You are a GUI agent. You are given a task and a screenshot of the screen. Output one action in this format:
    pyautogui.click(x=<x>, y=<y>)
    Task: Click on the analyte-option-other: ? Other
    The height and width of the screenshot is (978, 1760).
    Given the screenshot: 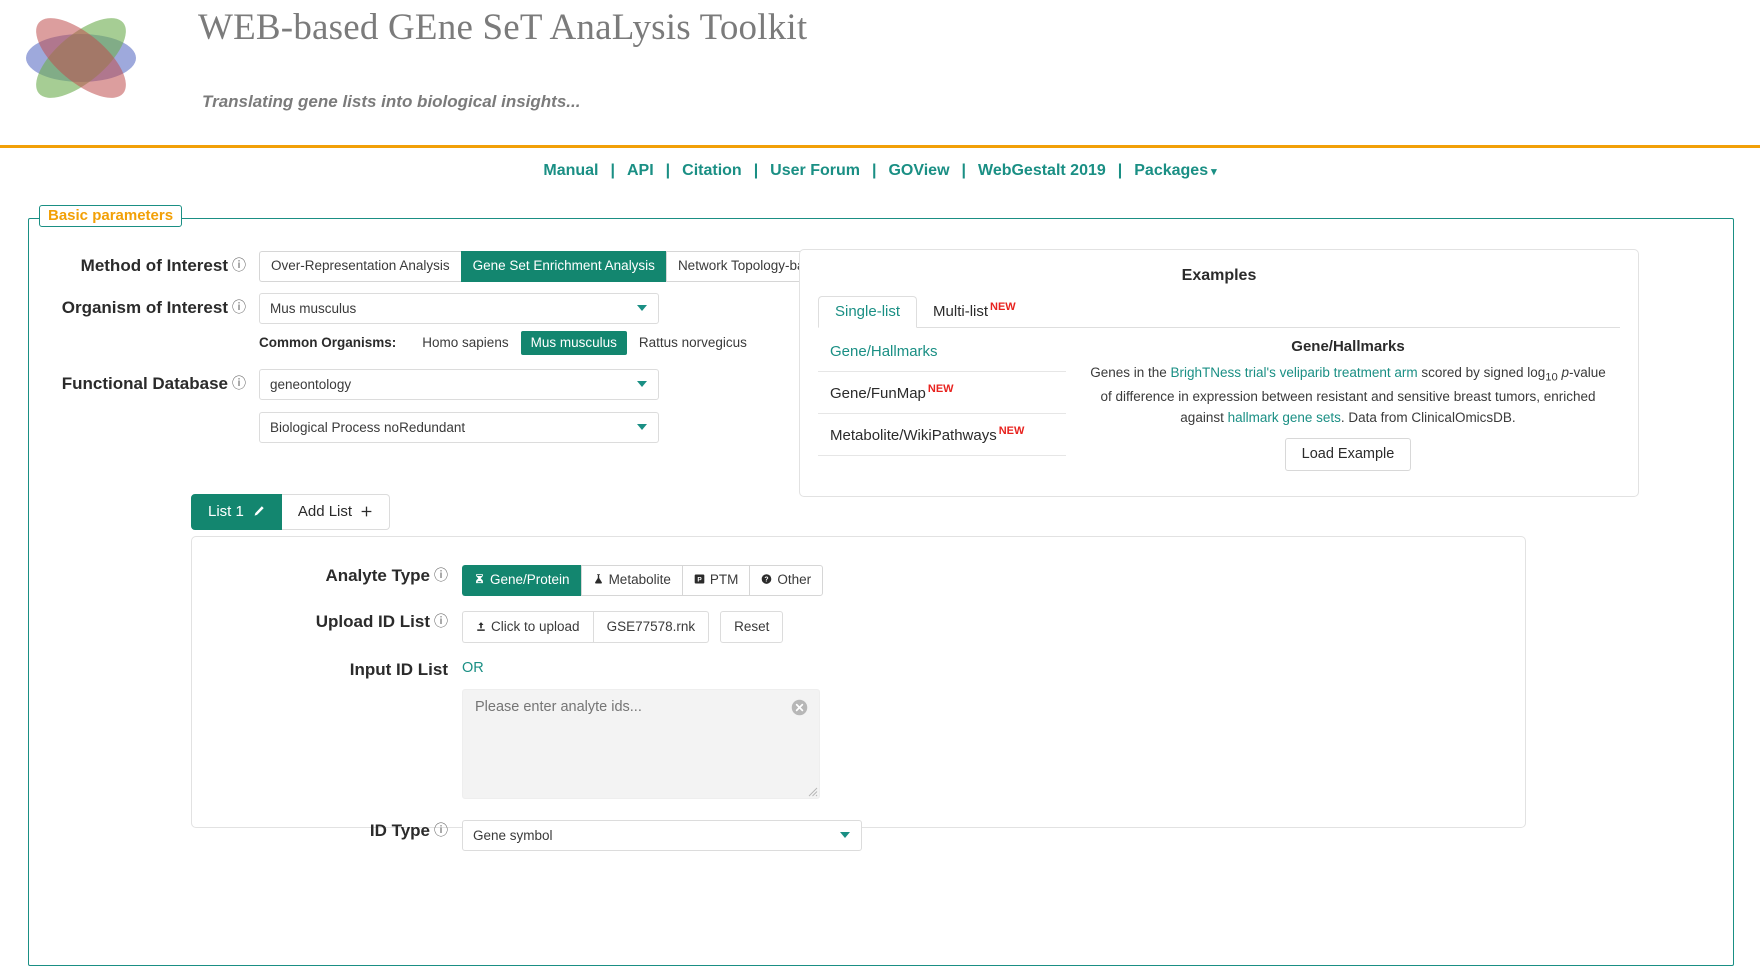 What is the action you would take?
    pyautogui.click(x=786, y=580)
    